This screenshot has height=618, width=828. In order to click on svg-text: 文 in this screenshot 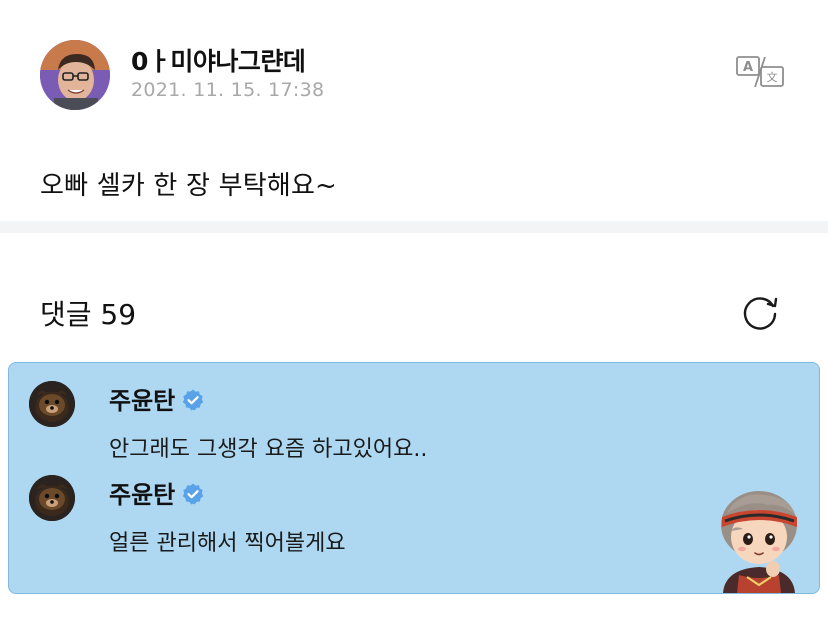, I will do `click(772, 77)`.